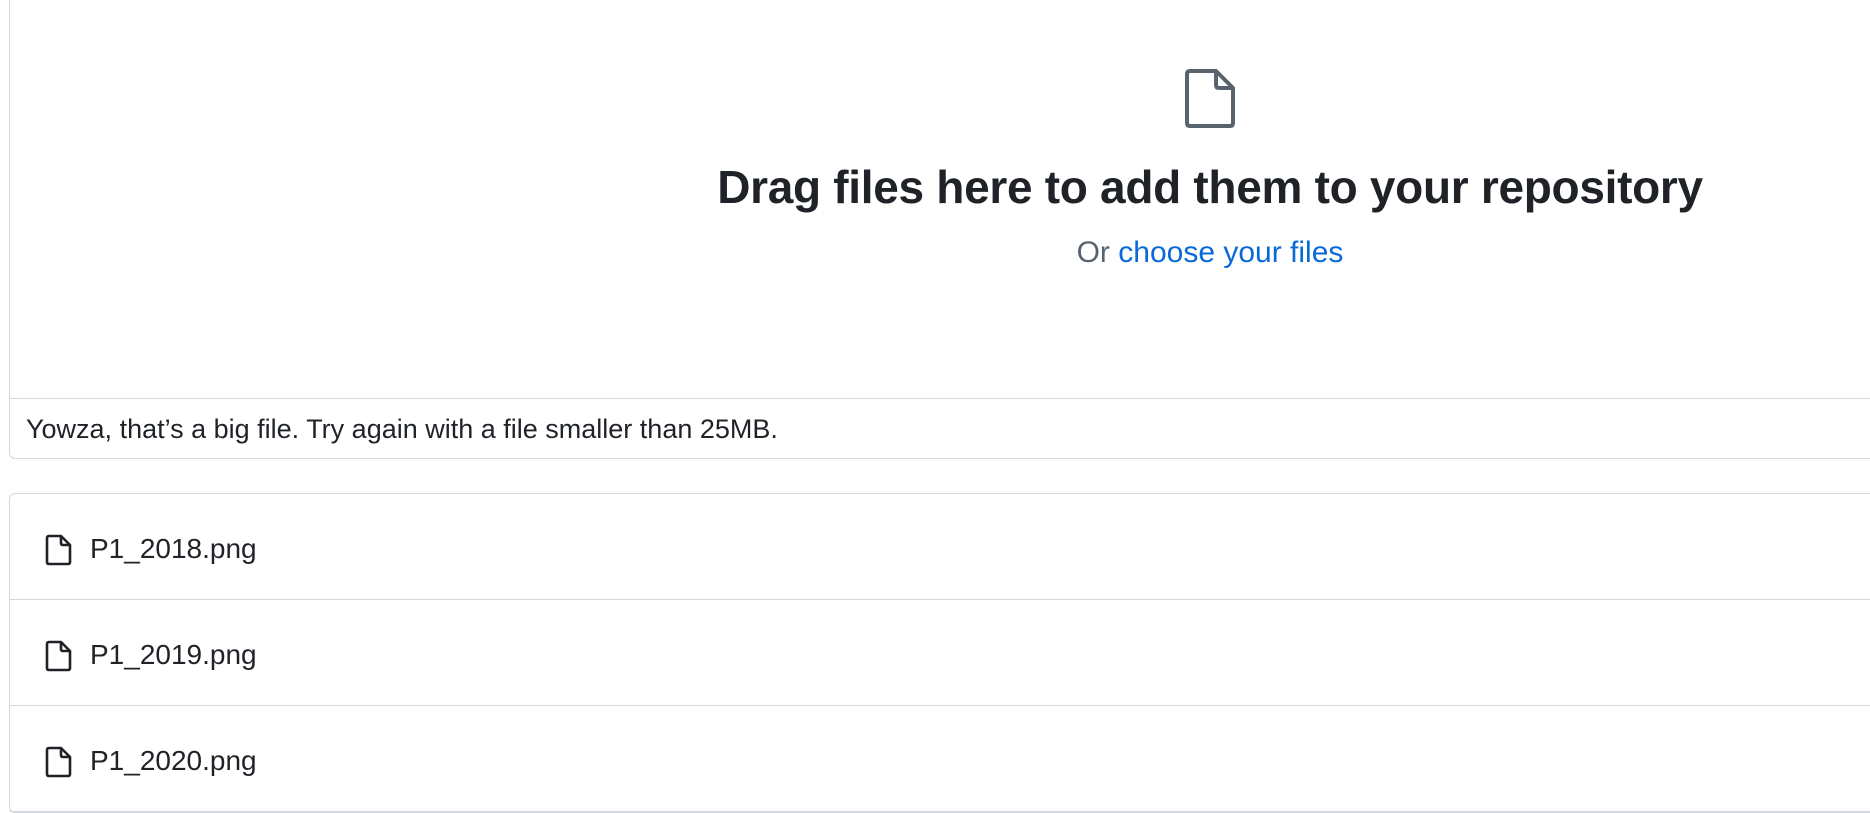  I want to click on file-row: P1_2018.png, so click(940, 547).